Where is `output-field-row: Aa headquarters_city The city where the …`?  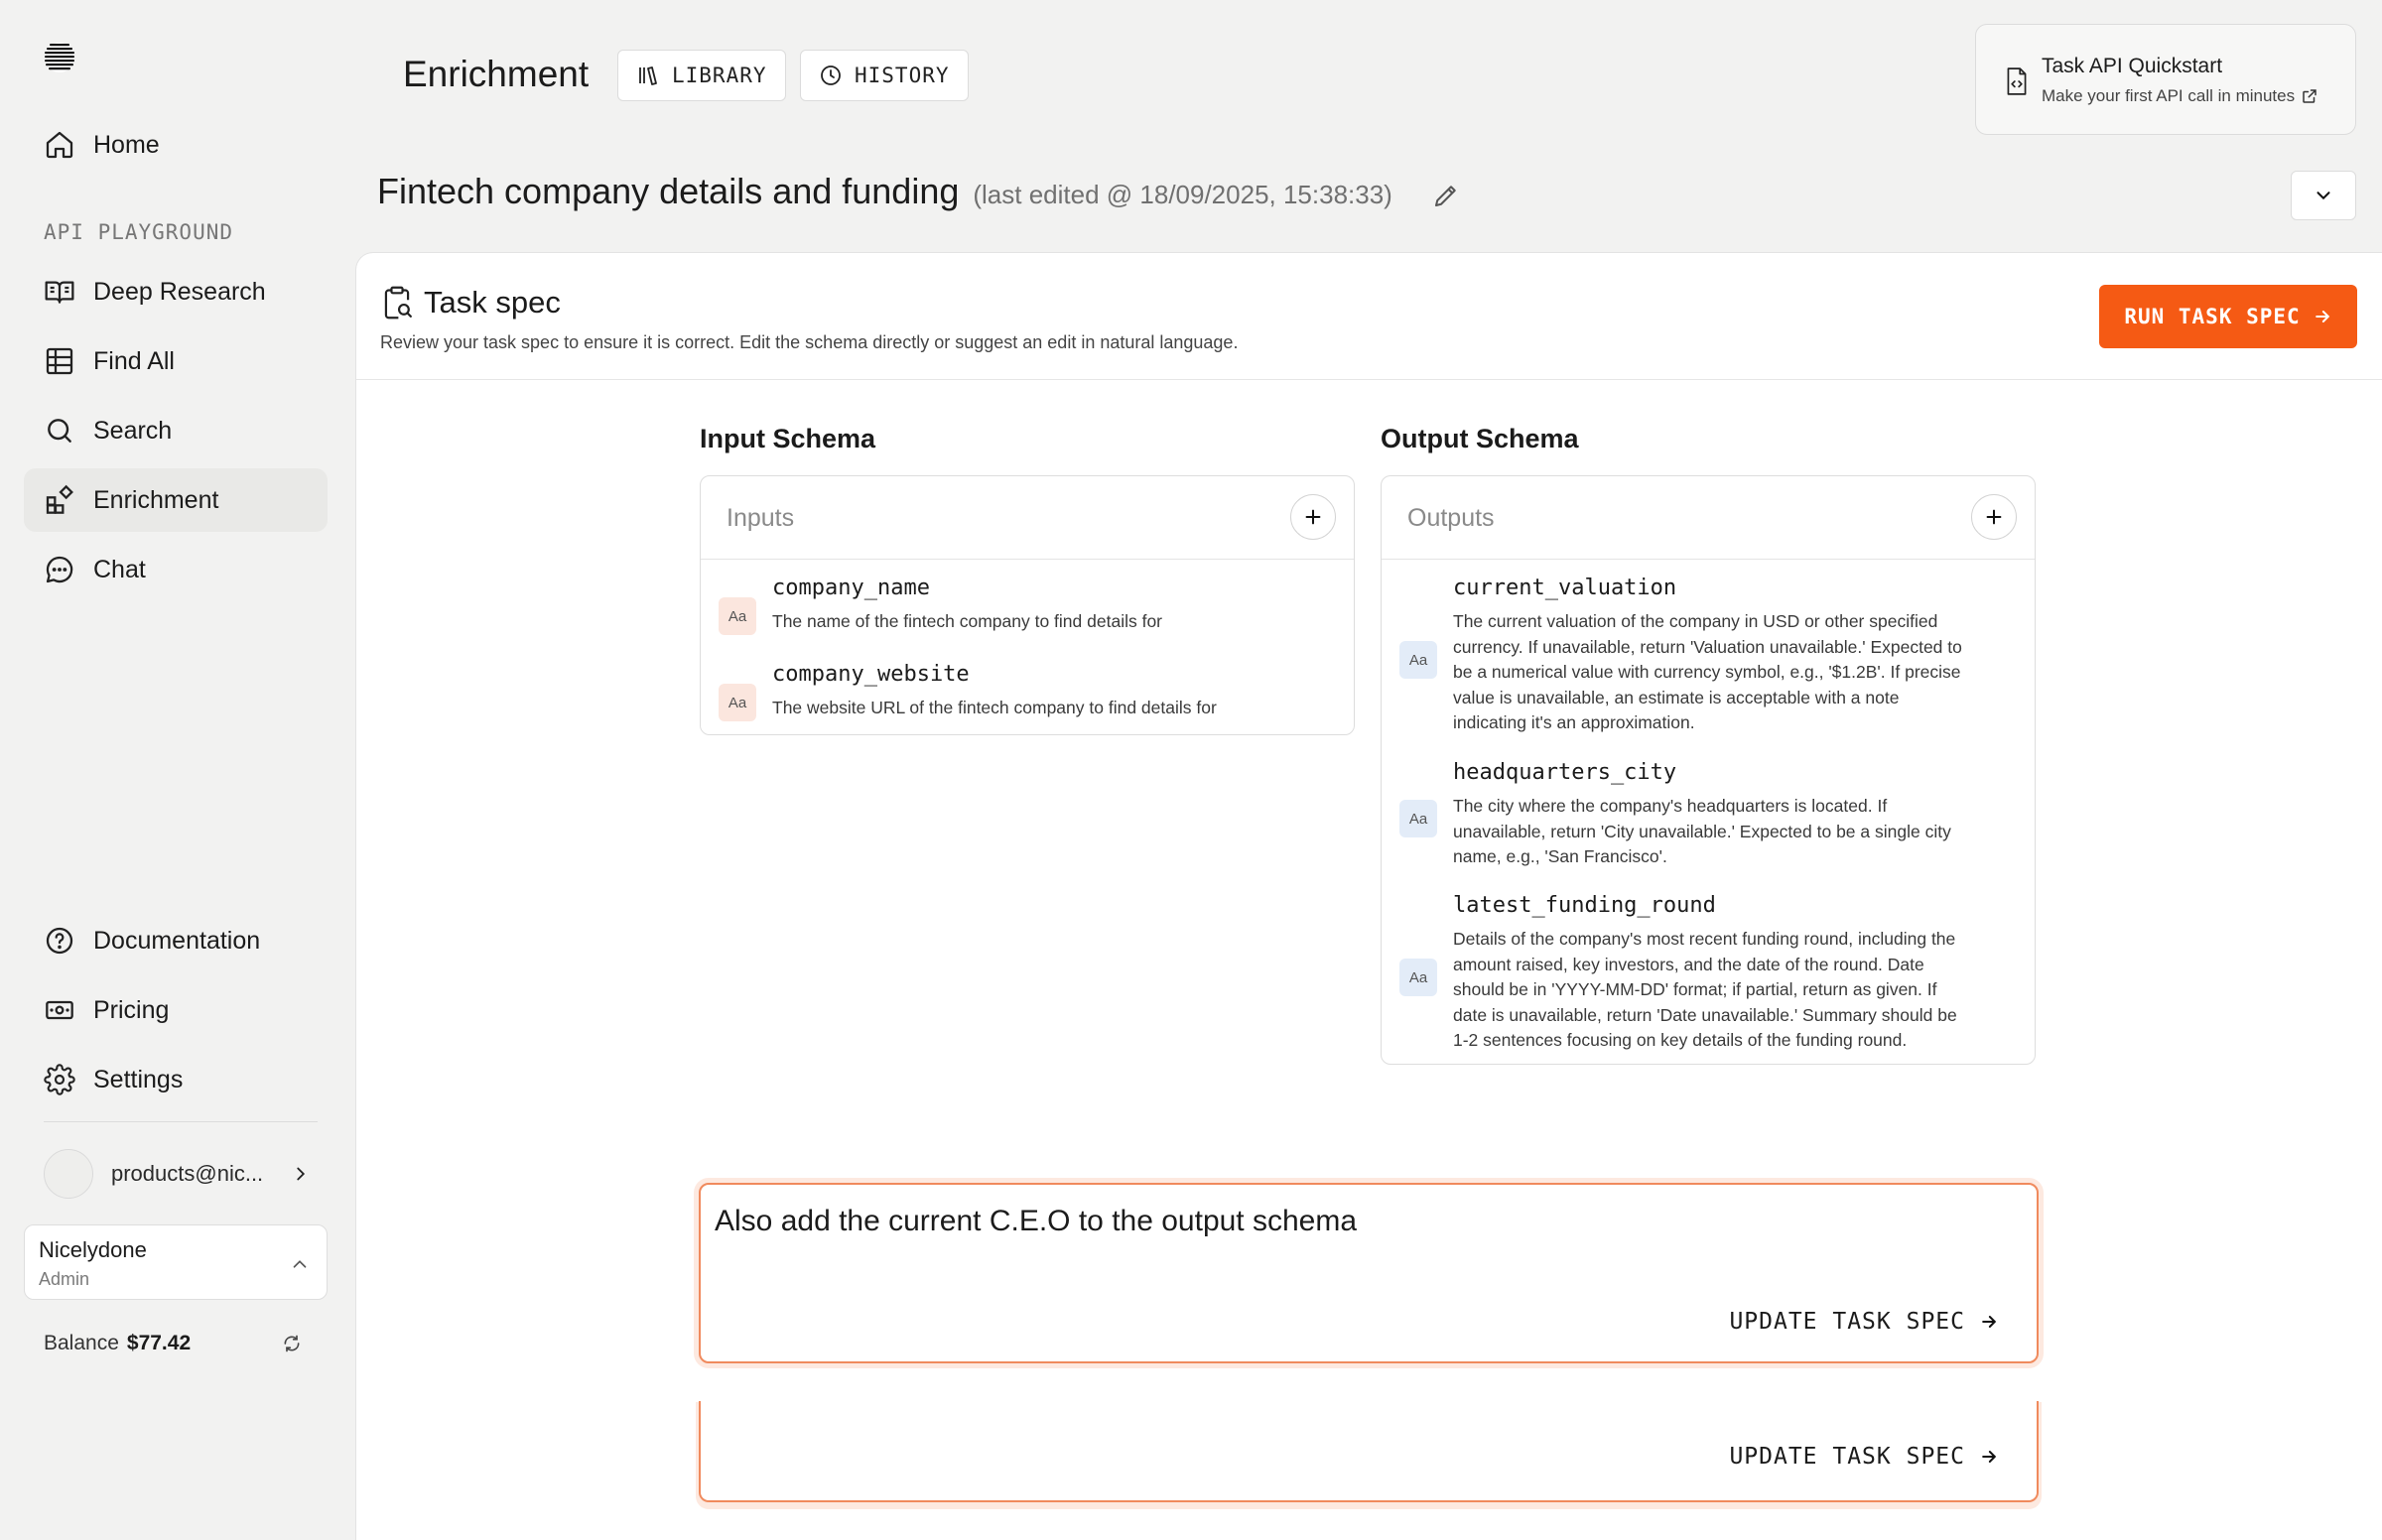 output-field-row: Aa headquarters_city The city where the … is located at coordinates (1708, 819).